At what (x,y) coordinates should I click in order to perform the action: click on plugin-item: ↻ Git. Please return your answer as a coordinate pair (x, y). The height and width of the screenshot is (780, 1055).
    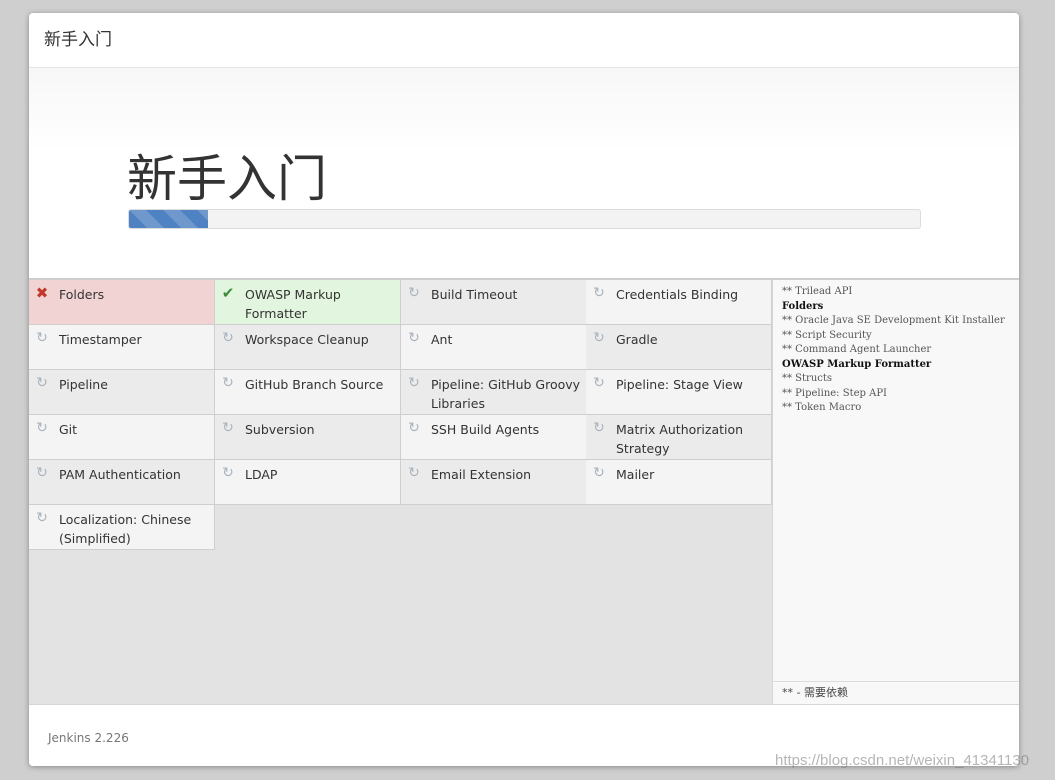
    Looking at the image, I should click on (122, 437).